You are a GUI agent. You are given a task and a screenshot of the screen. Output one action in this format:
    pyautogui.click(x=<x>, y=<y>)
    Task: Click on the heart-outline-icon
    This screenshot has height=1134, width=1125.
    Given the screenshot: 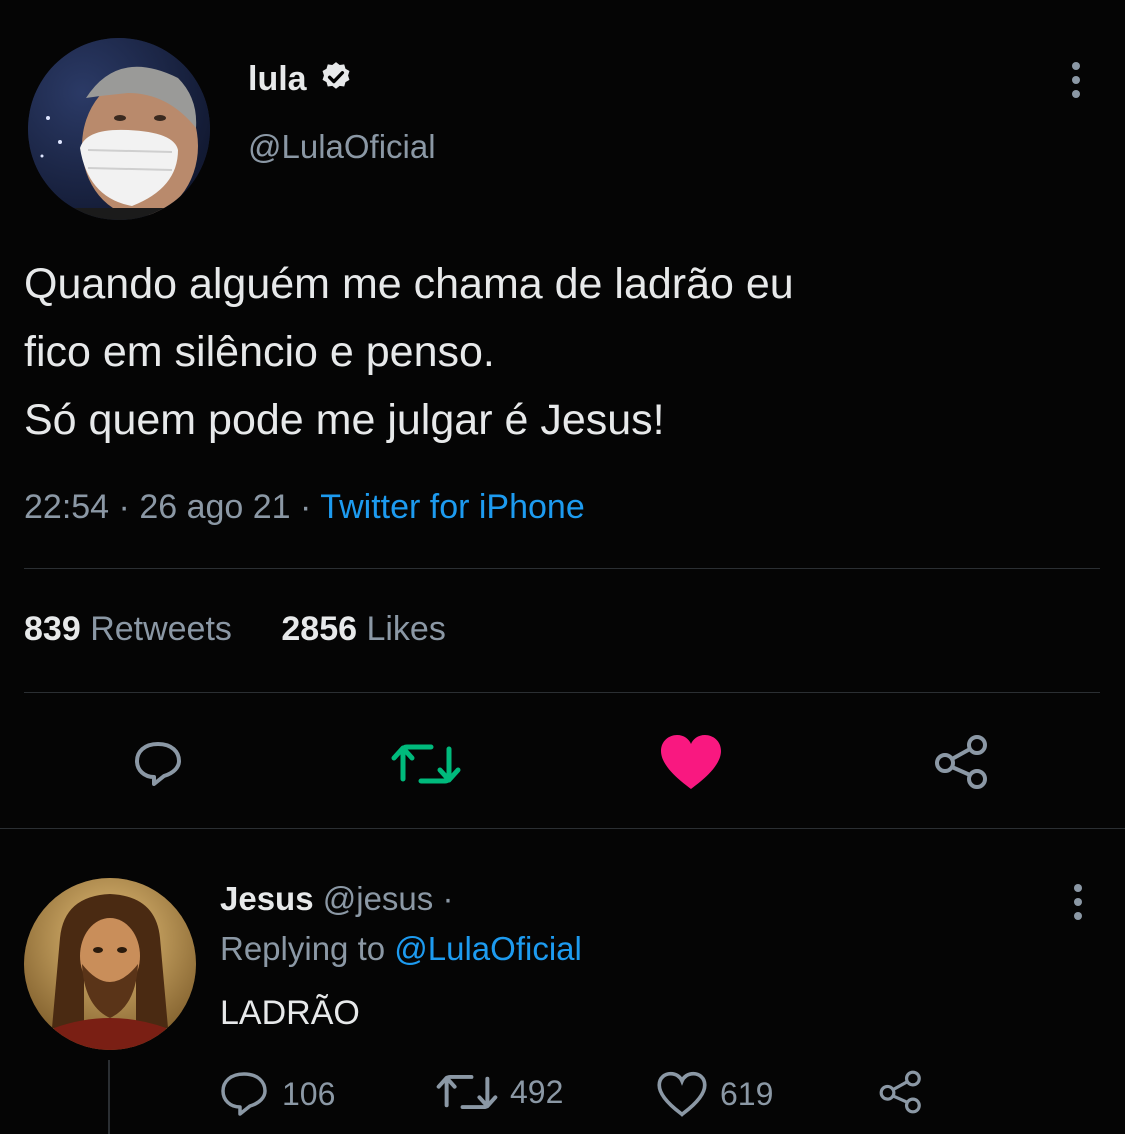 What is the action you would take?
    pyautogui.click(x=682, y=1094)
    